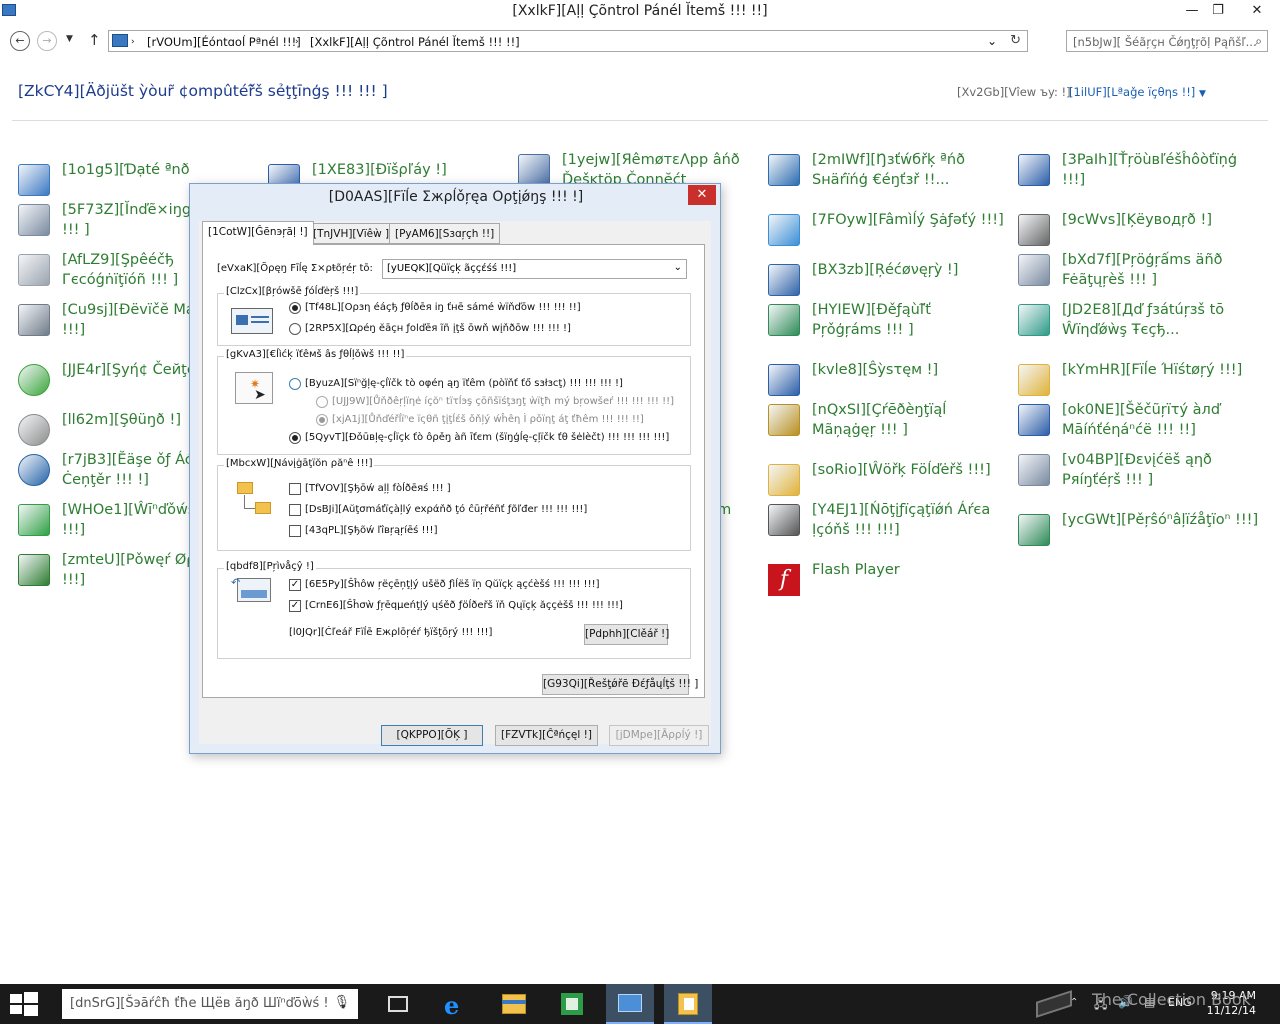 The image size is (1280, 1024). I want to click on ease-of-access-icon, so click(34, 470).